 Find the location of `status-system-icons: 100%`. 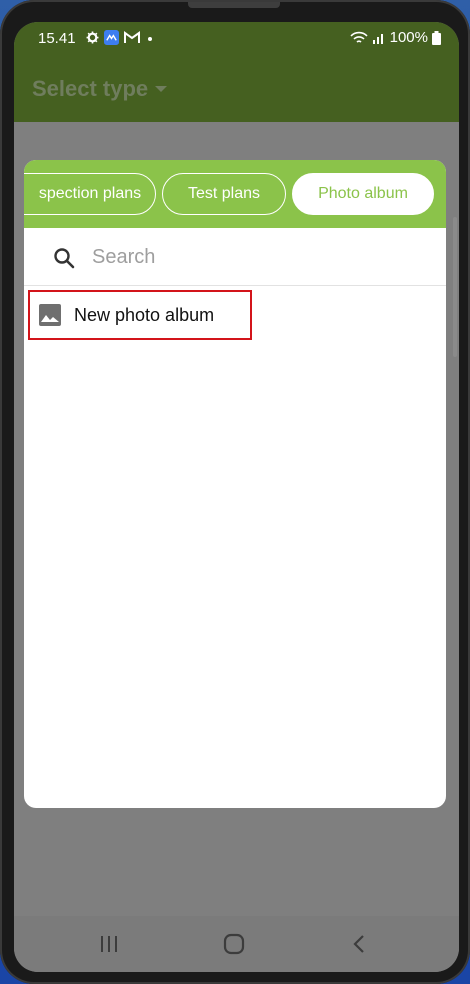

status-system-icons: 100% is located at coordinates (395, 37).